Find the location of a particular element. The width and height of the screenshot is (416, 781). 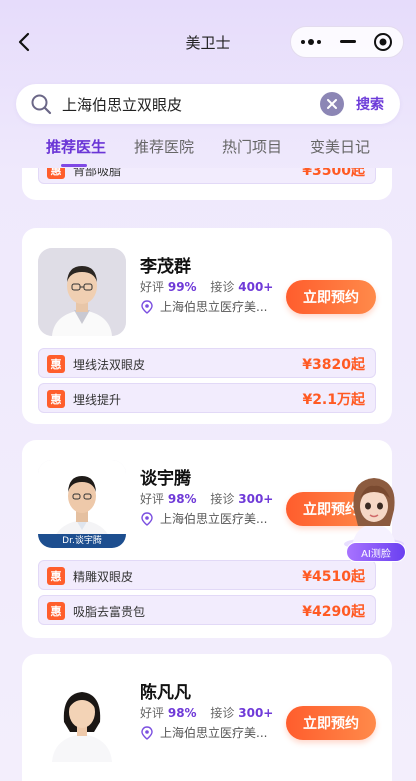

close-icon is located at coordinates (332, 104).